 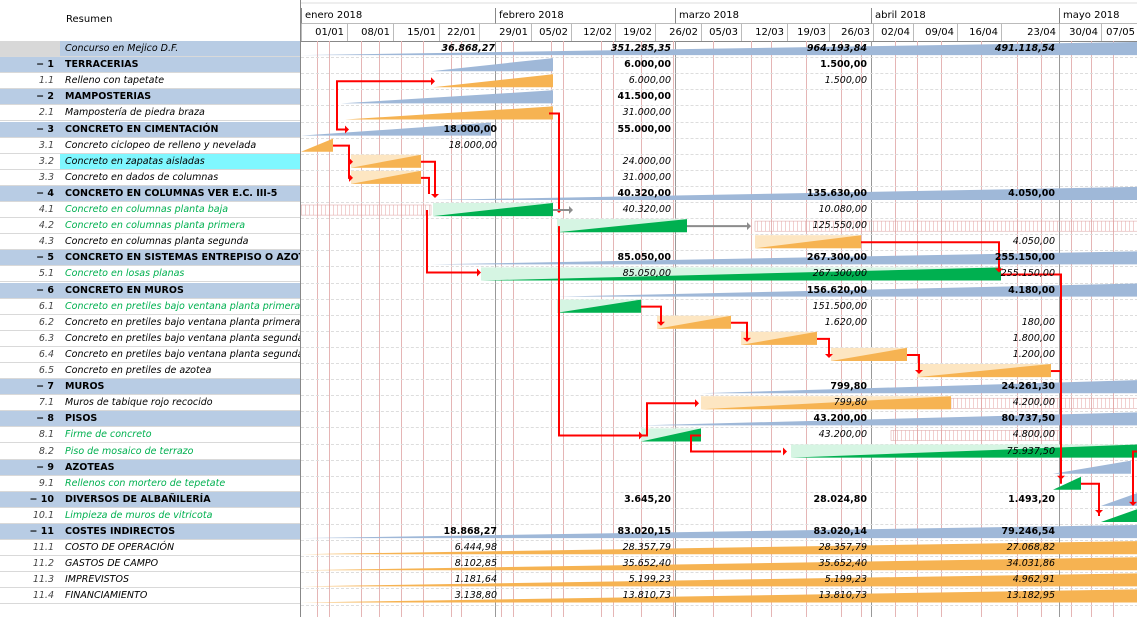 I want to click on row-number: − 11, so click(x=30, y=531).